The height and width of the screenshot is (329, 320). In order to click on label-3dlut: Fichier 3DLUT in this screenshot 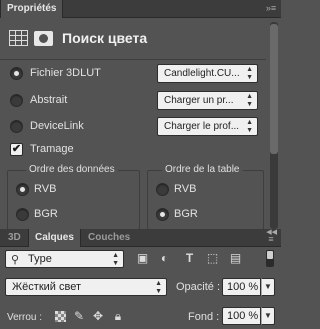, I will do `click(65, 73)`.